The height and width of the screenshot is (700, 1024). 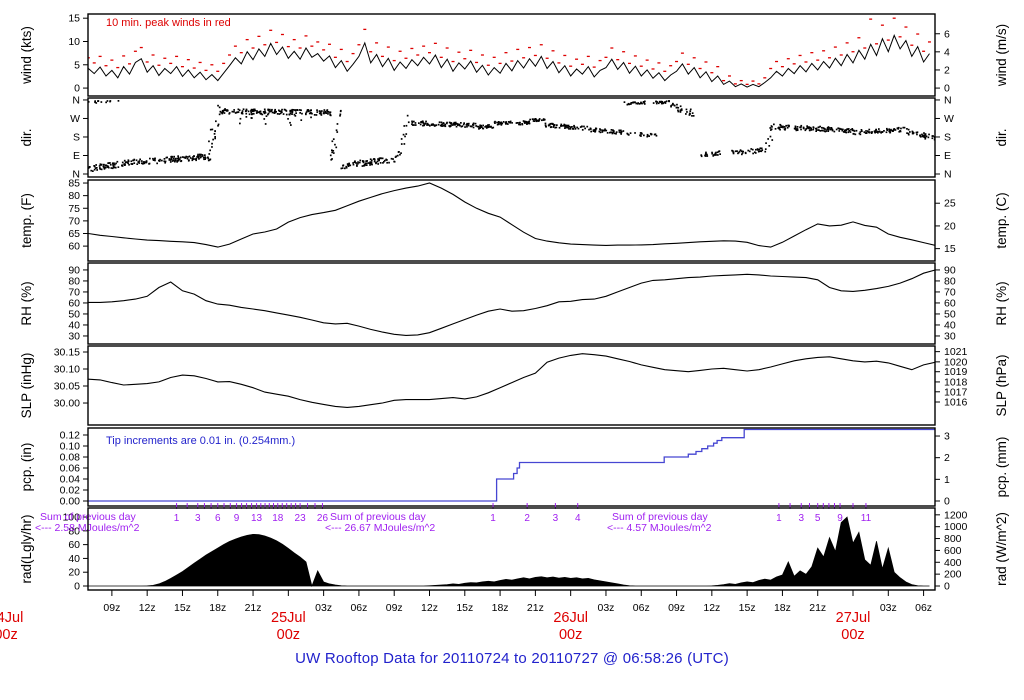 I want to click on date-label-26Jul: 26Jul00z, so click(x=570, y=626).